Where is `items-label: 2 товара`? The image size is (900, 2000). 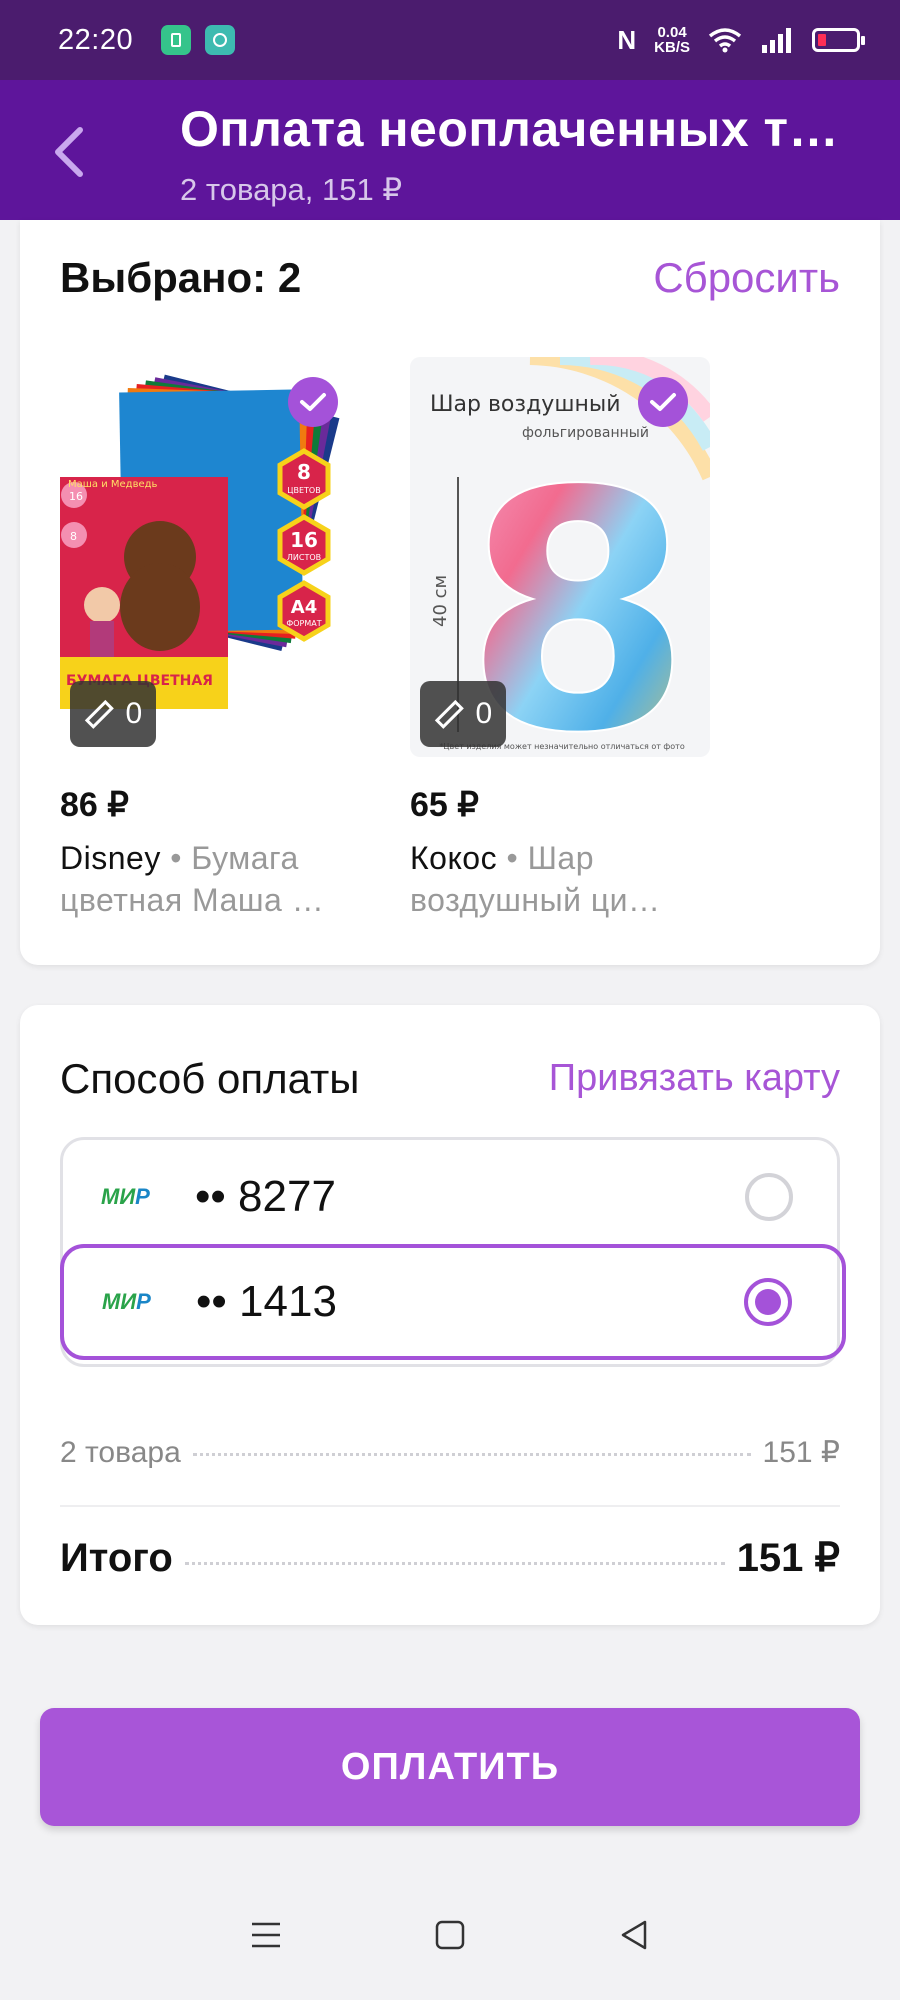 items-label: 2 товара is located at coordinates (120, 1452).